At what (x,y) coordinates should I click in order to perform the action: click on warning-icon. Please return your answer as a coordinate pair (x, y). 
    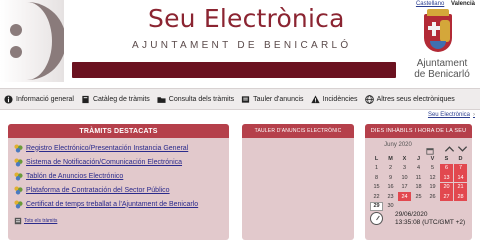
    Looking at the image, I should click on (315, 99).